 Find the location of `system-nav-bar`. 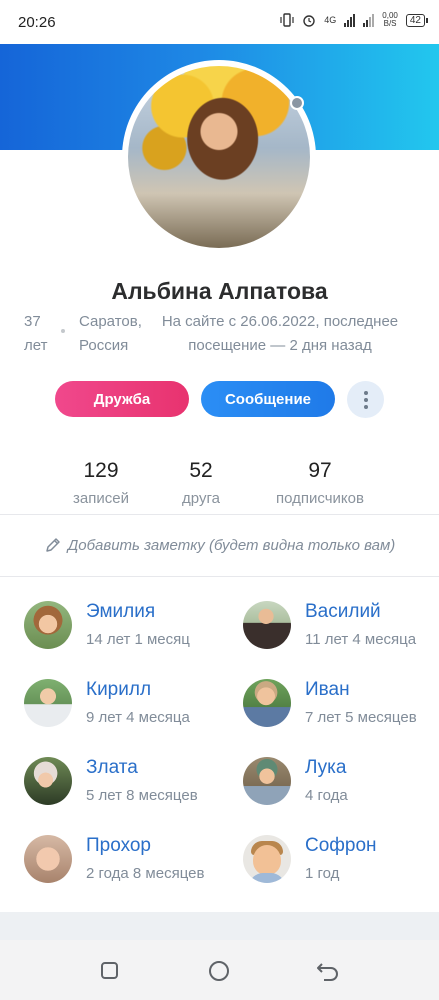

system-nav-bar is located at coordinates (219, 970).